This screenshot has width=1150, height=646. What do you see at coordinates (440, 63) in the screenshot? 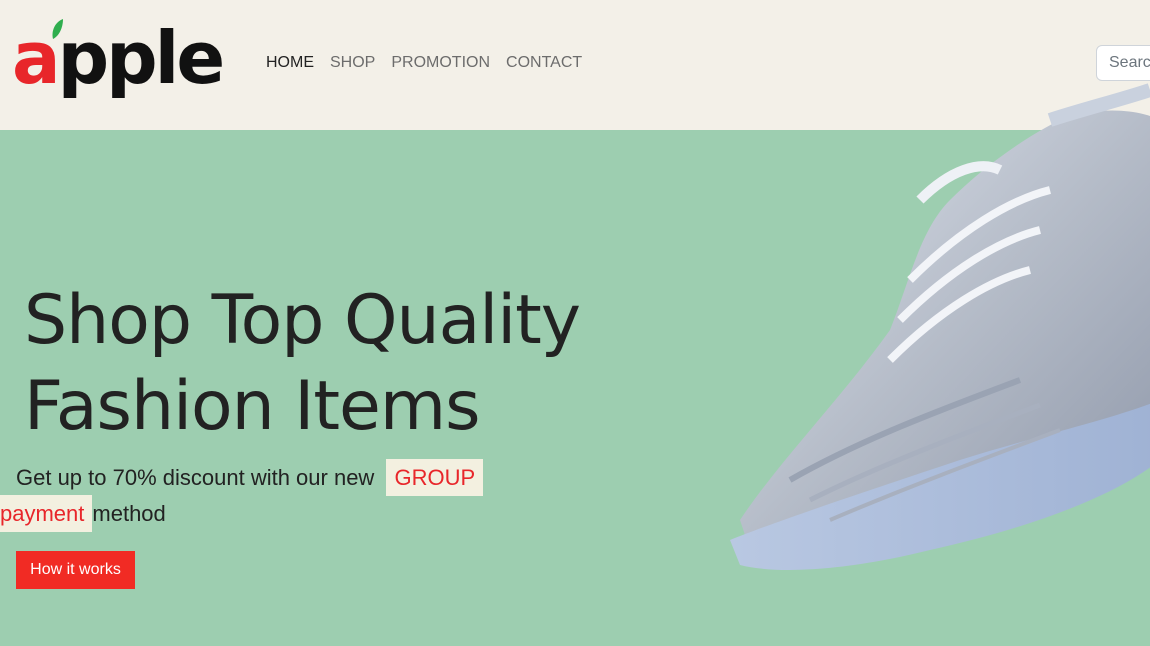
I see `nav-promotion: PROMOTION` at bounding box center [440, 63].